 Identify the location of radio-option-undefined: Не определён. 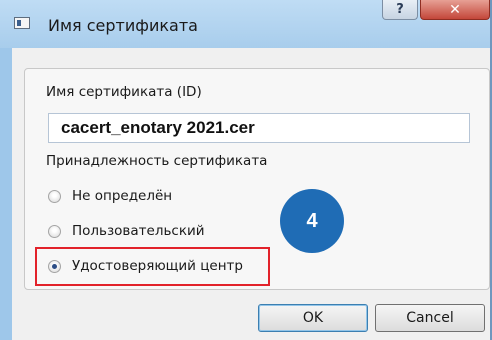
(110, 196).